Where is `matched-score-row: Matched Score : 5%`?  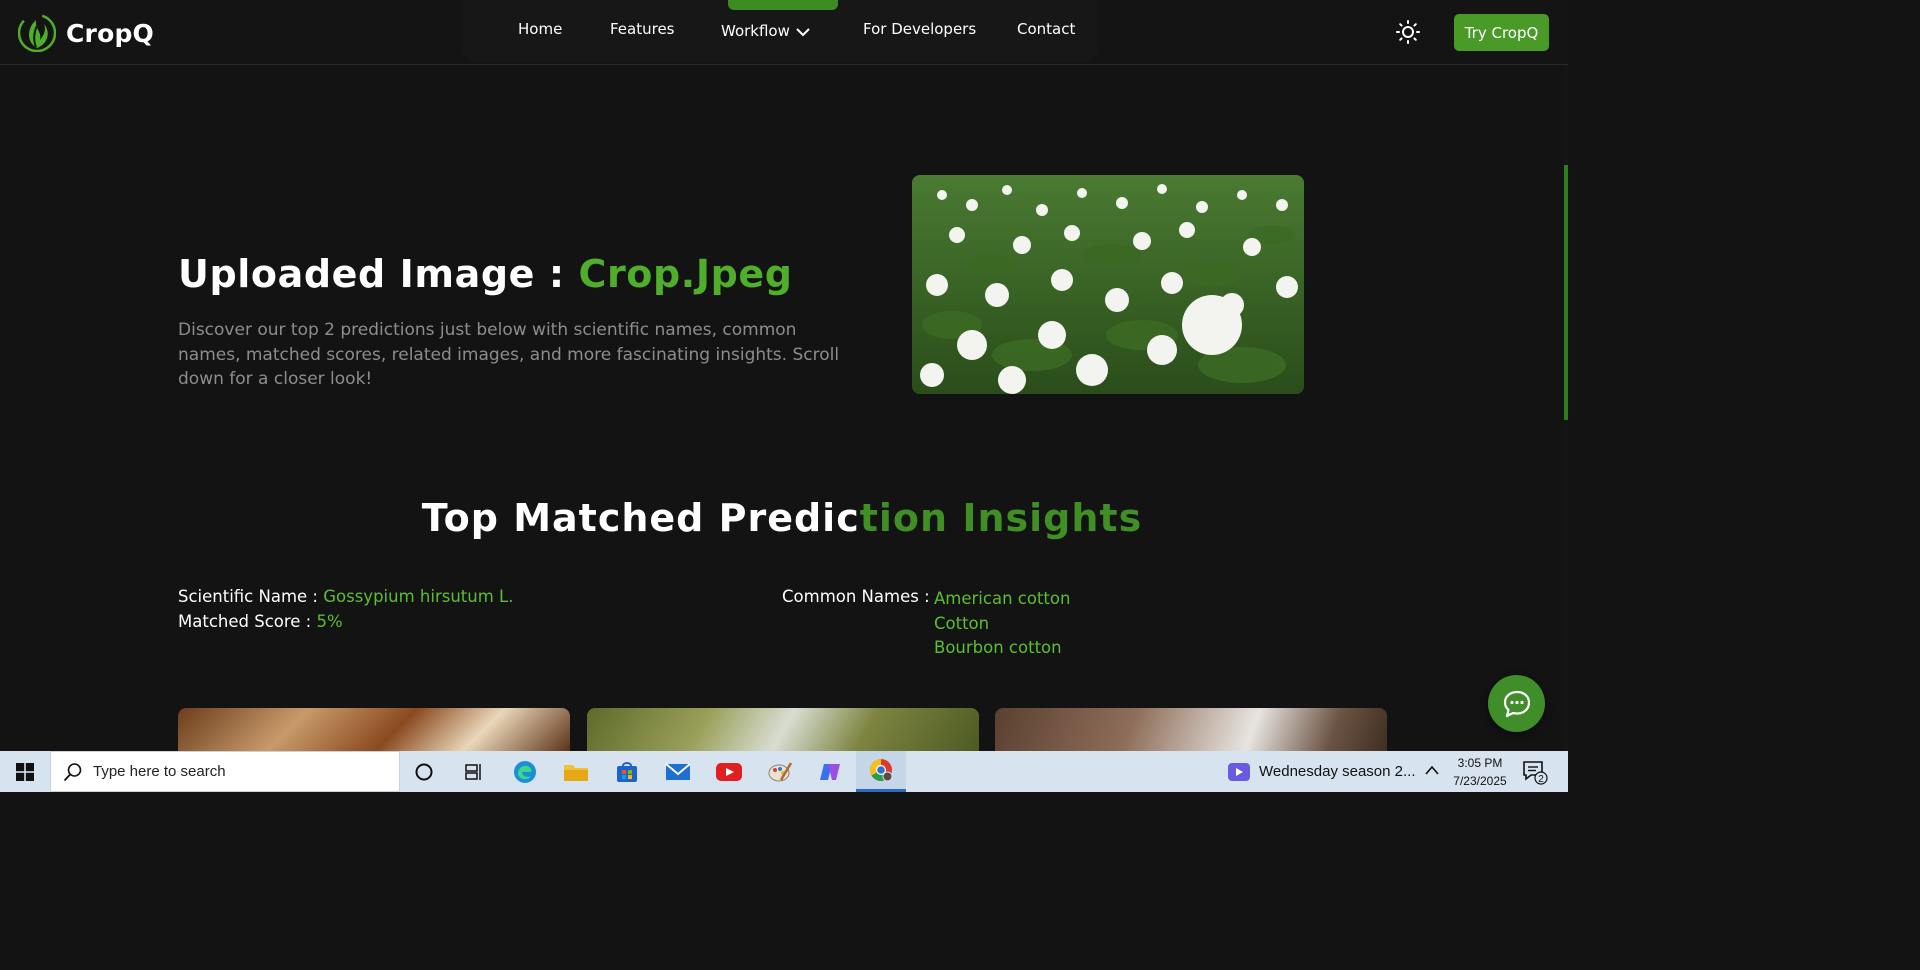 matched-score-row: Matched Score : 5% is located at coordinates (260, 621).